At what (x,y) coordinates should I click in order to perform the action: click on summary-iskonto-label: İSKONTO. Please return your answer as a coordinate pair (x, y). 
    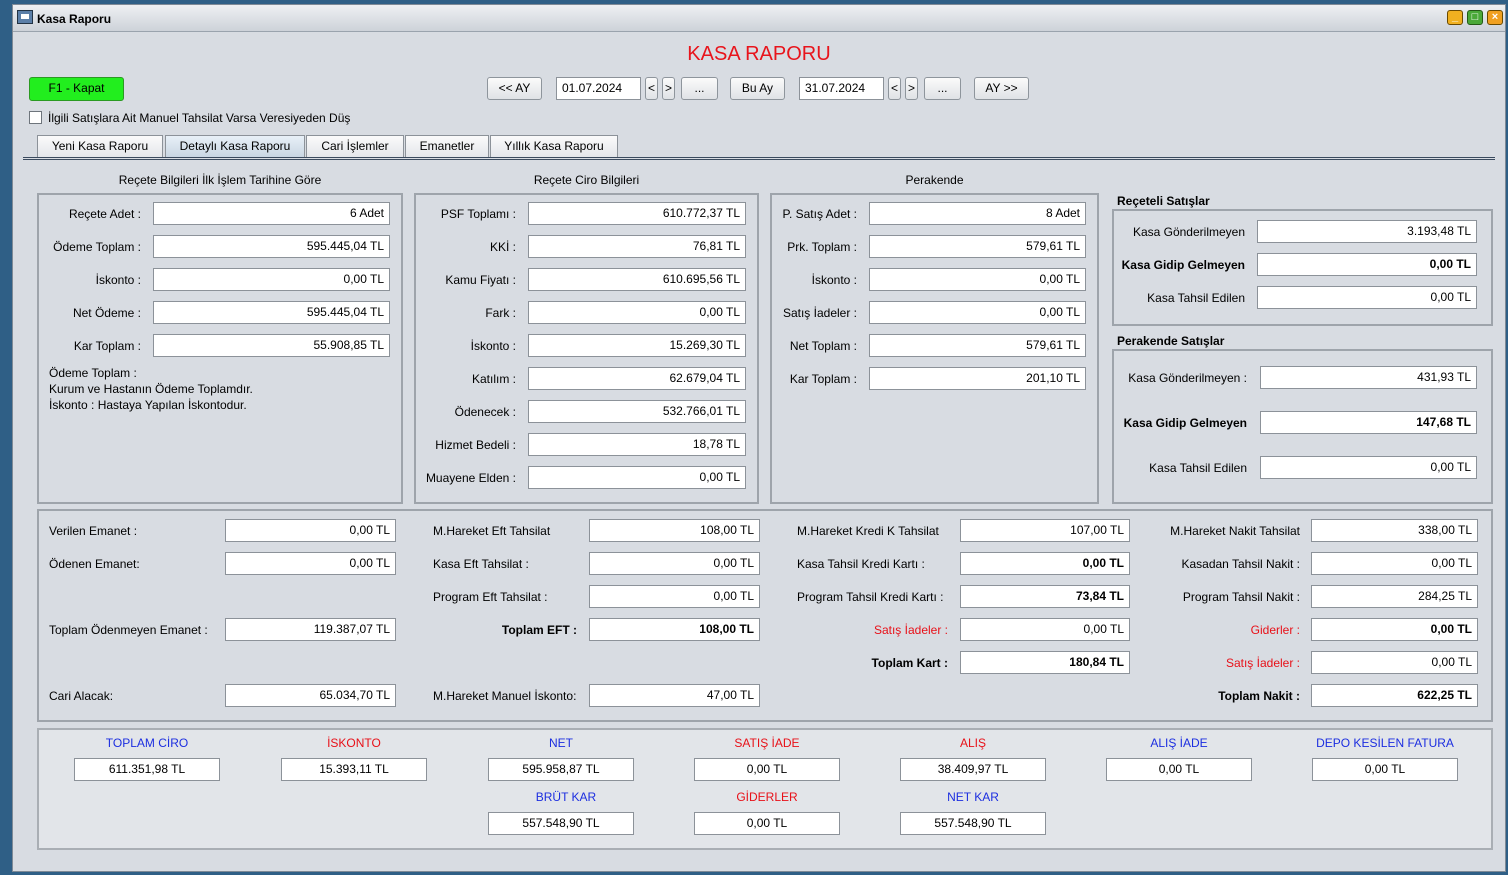
    Looking at the image, I should click on (354, 743).